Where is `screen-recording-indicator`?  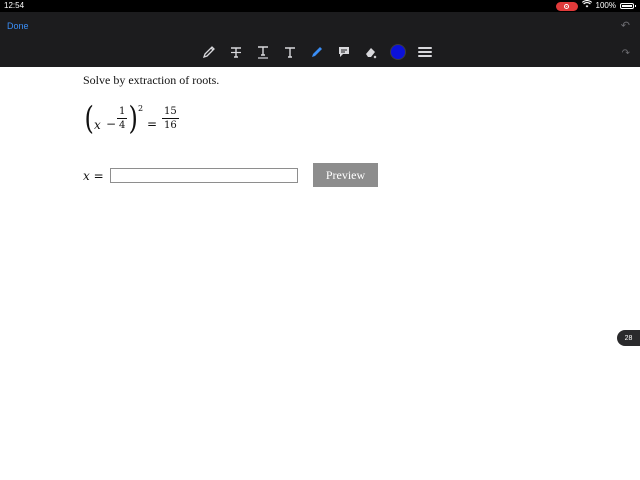
screen-recording-indicator is located at coordinates (566, 6).